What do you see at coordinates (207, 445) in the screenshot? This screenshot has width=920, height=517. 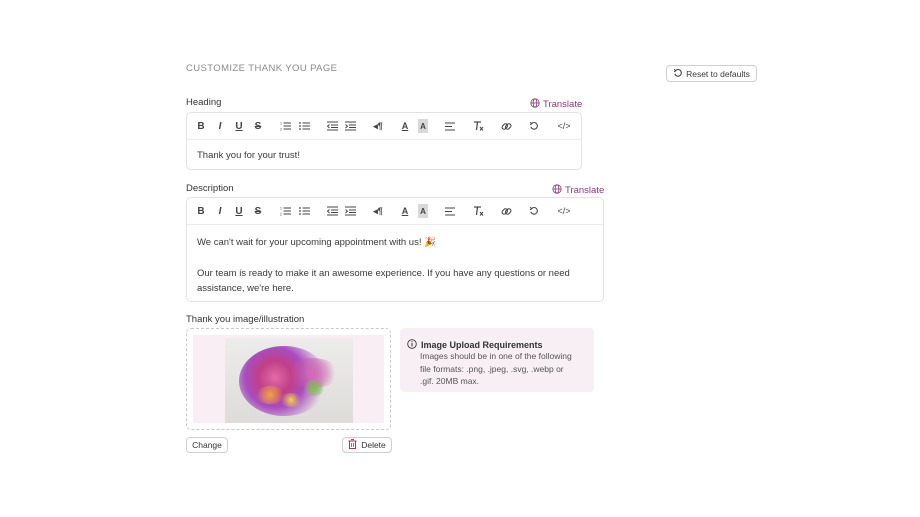 I see `change-image-button: Change` at bounding box center [207, 445].